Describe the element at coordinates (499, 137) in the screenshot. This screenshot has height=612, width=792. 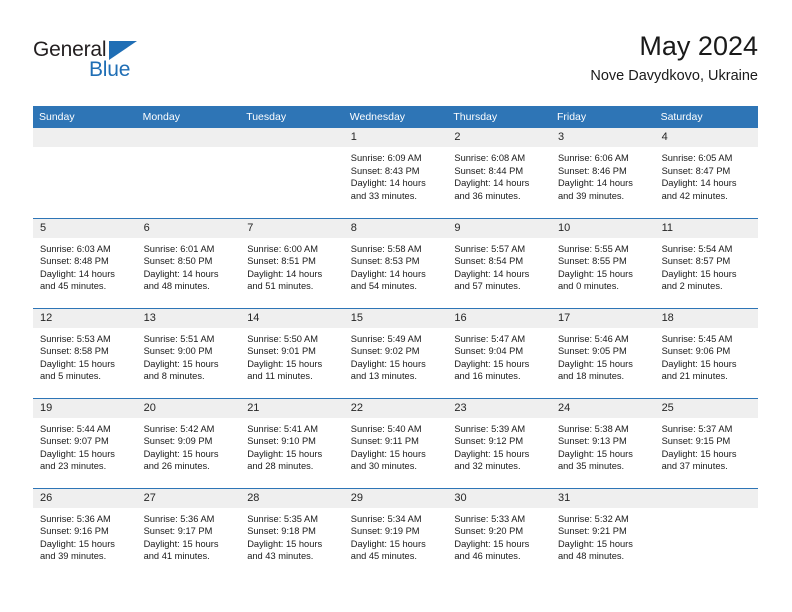
I see `day-number: 2` at that location.